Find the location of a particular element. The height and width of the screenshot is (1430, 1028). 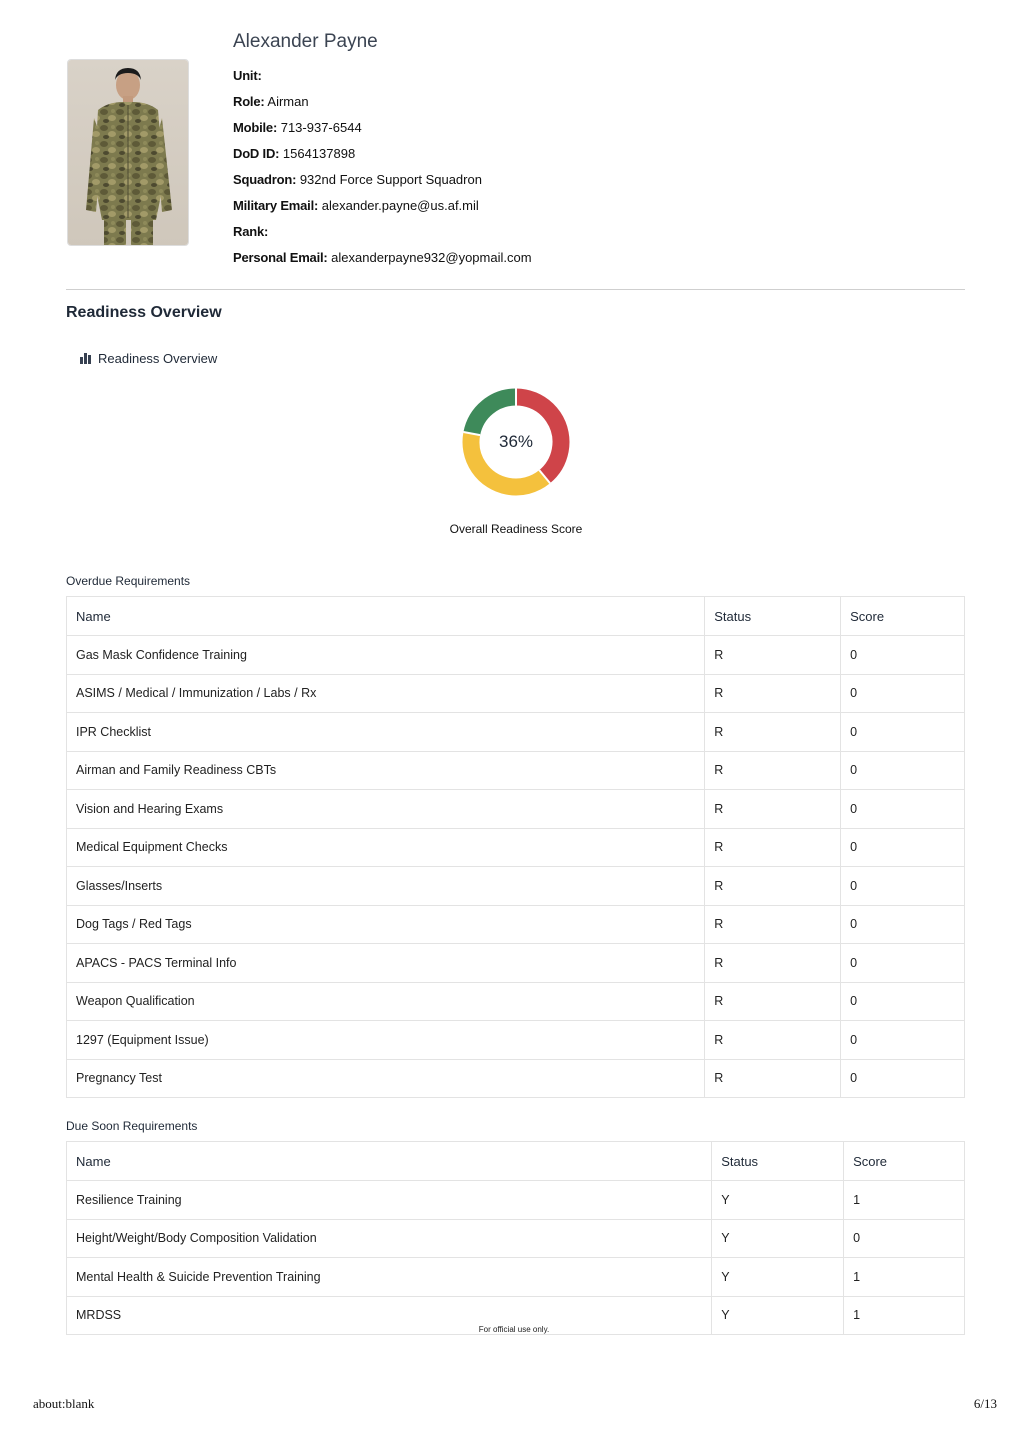

table-row: APACS - PACS Terminal Info R 0 is located at coordinates (515, 963).